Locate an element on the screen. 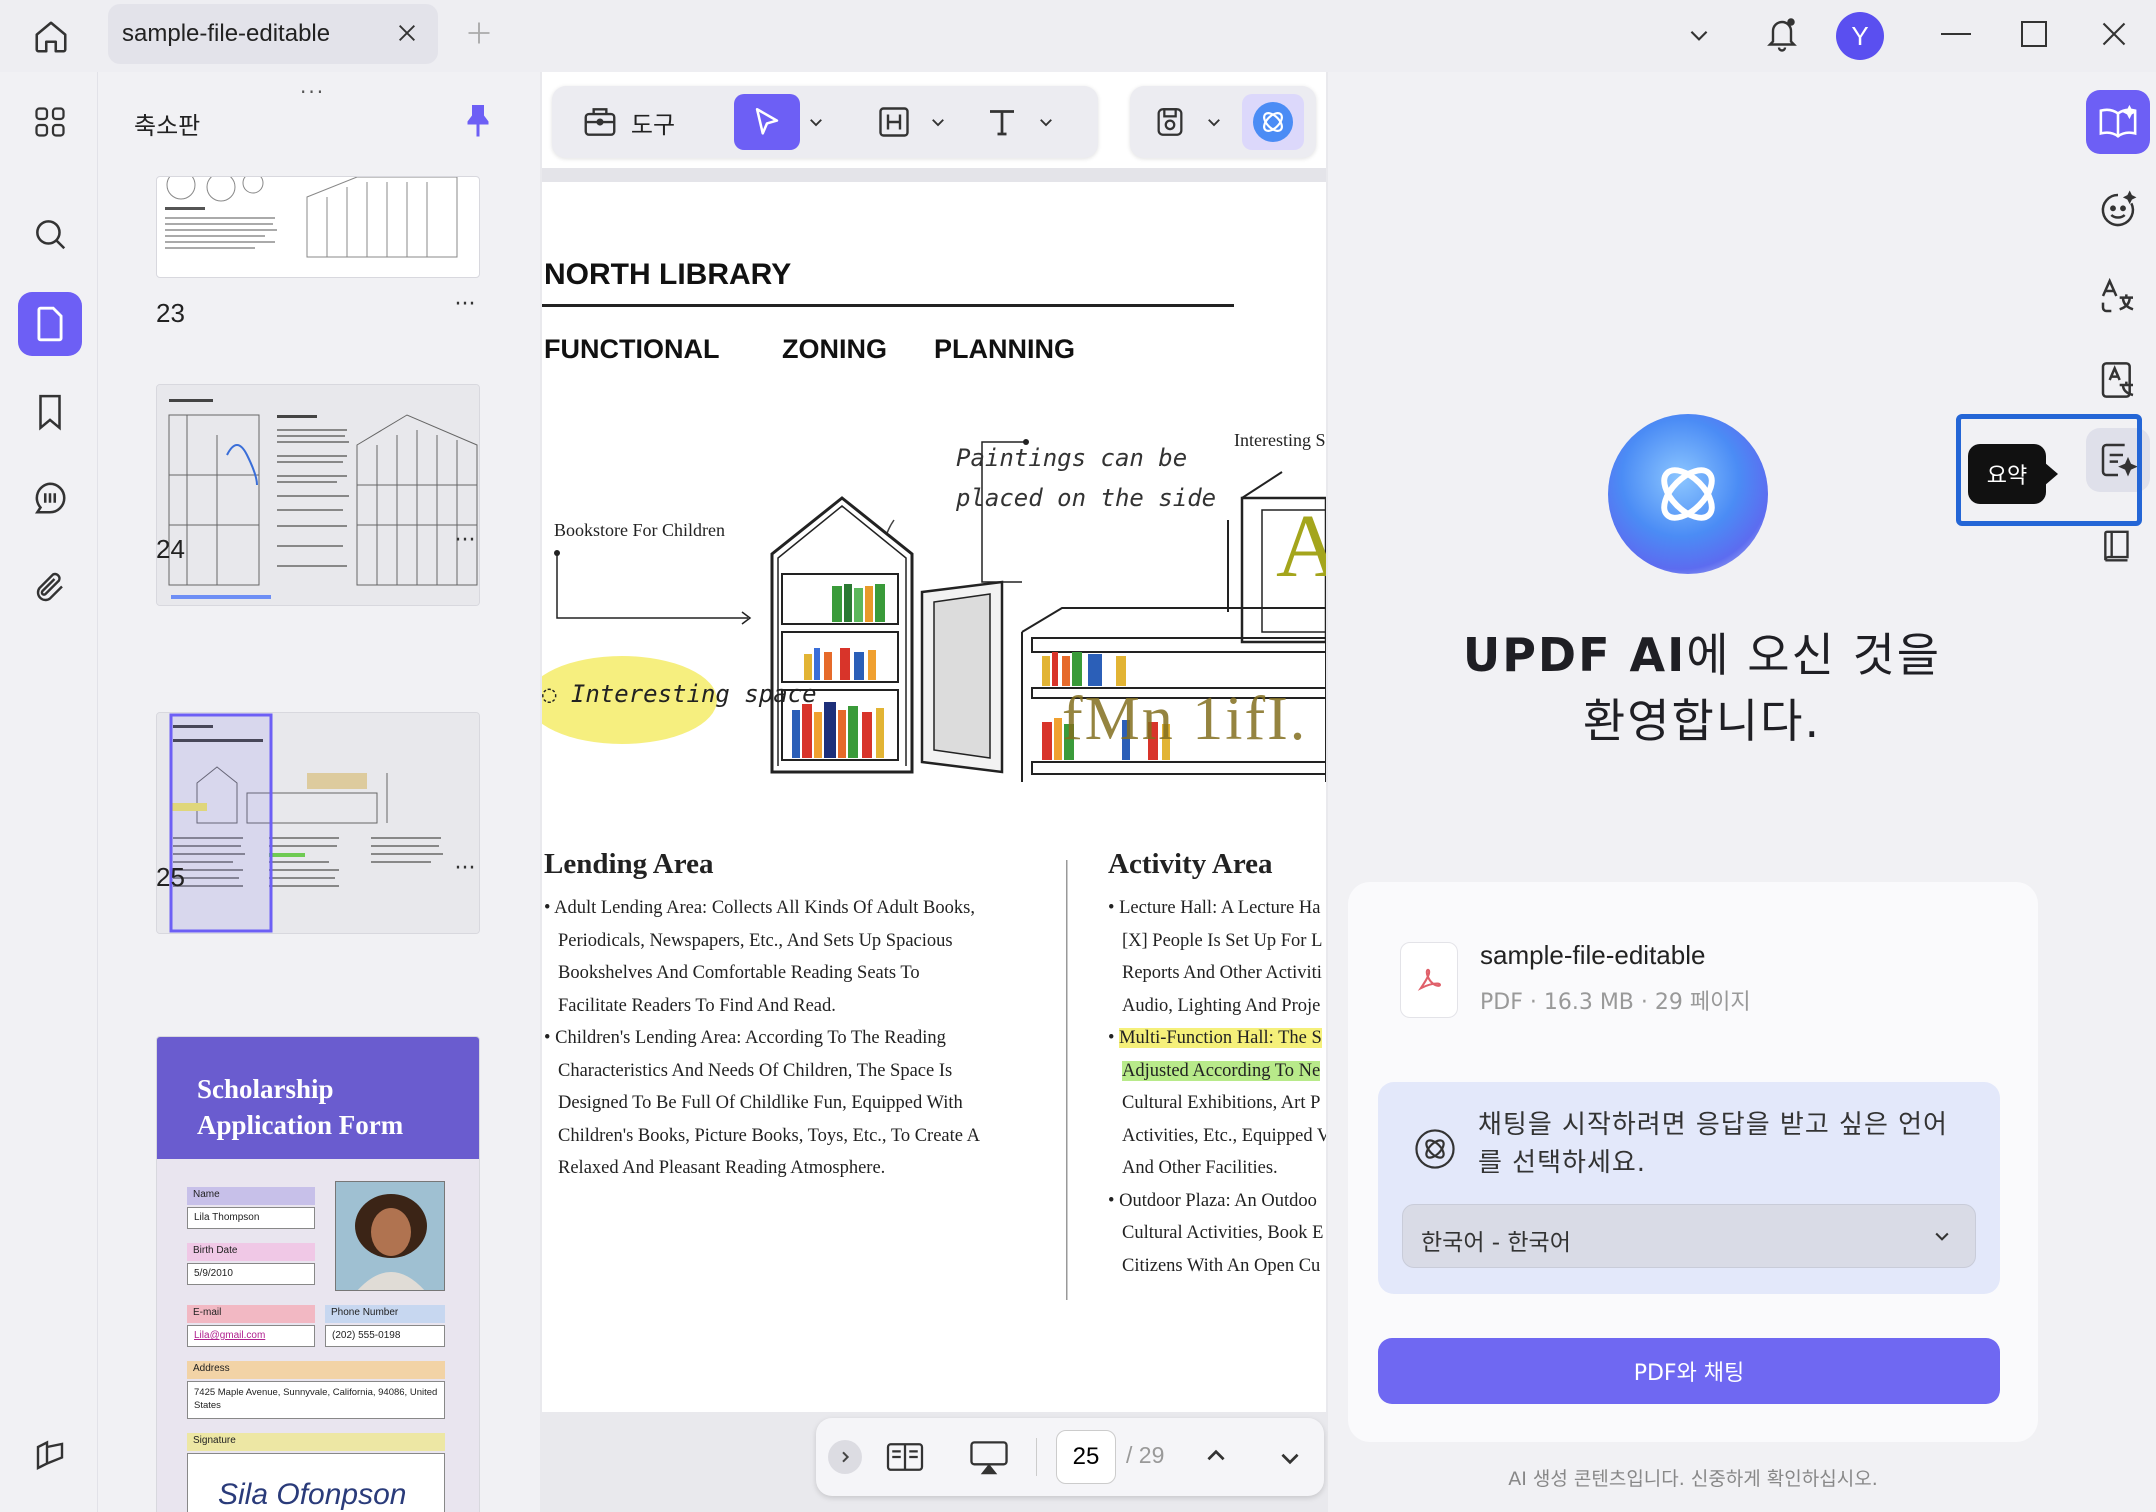 Image resolution: width=2156 pixels, height=1512 pixels. updf-ai-button is located at coordinates (1273, 122).